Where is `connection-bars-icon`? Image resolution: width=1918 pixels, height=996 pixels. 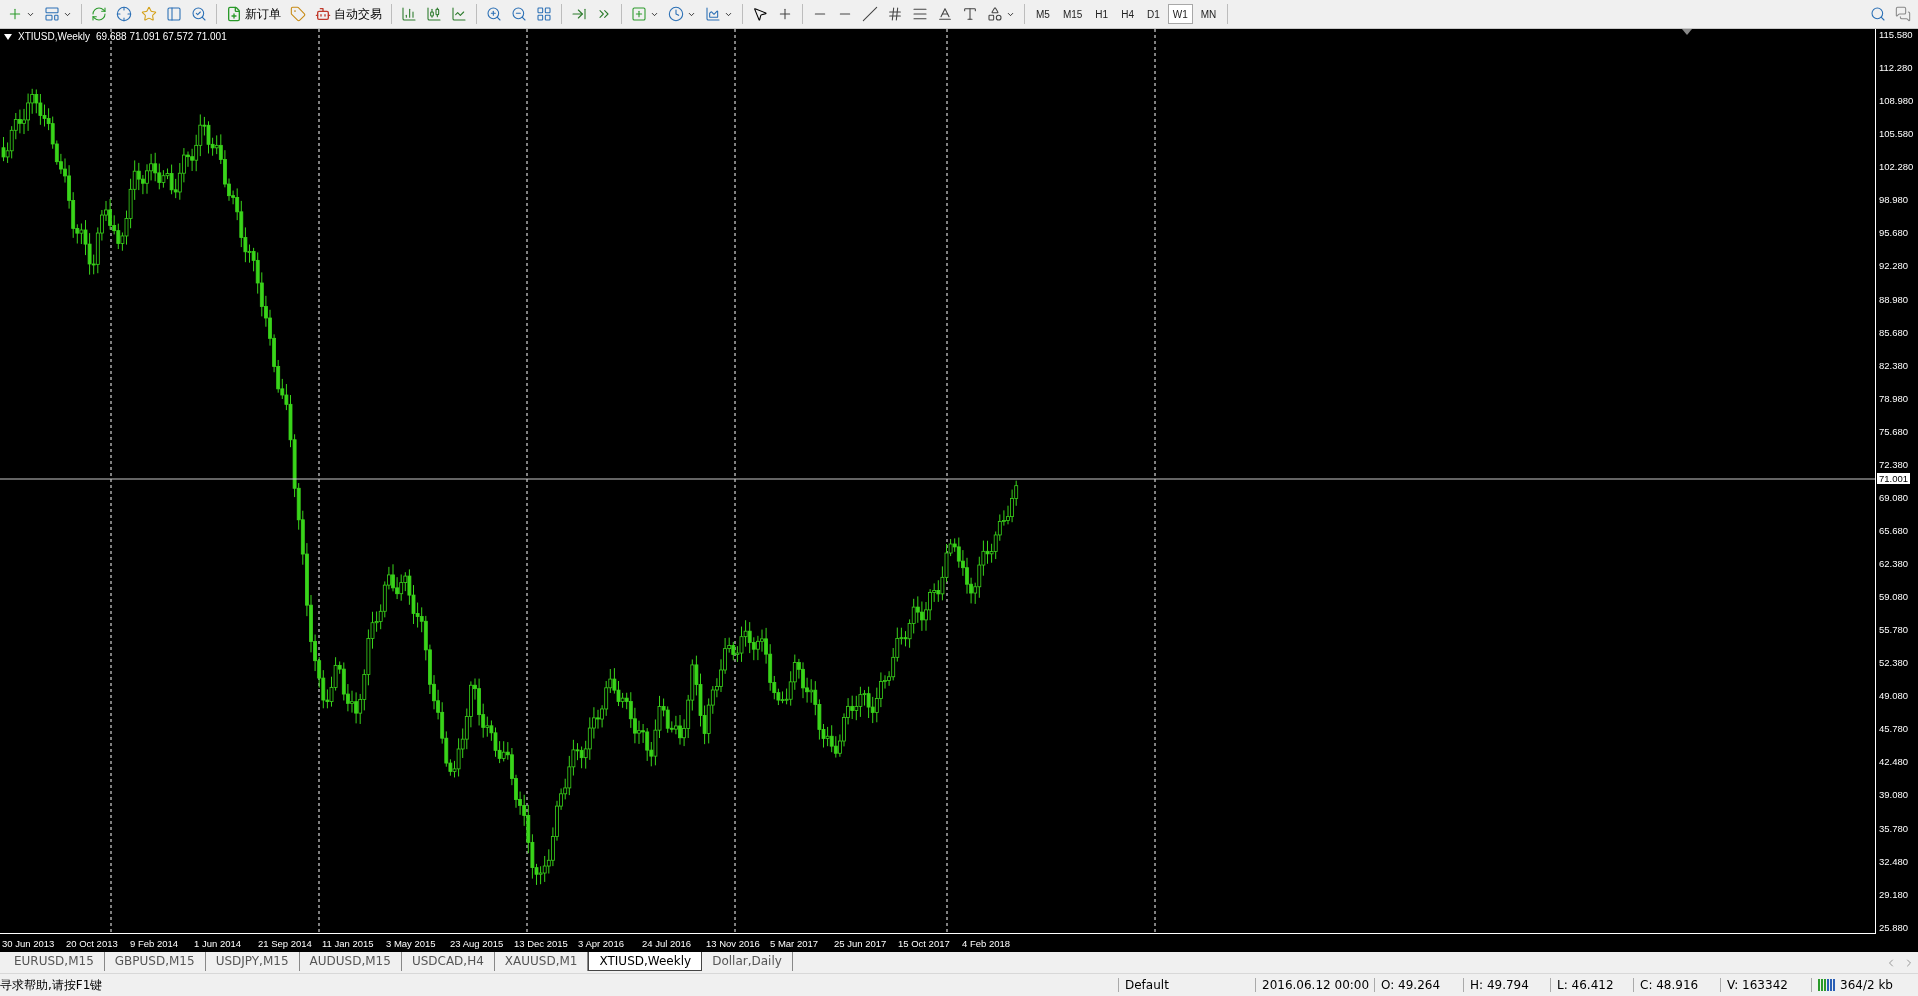 connection-bars-icon is located at coordinates (1827, 985).